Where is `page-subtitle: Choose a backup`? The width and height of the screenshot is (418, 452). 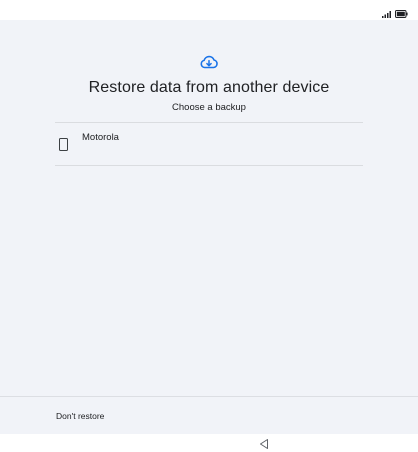 page-subtitle: Choose a backup is located at coordinates (209, 107).